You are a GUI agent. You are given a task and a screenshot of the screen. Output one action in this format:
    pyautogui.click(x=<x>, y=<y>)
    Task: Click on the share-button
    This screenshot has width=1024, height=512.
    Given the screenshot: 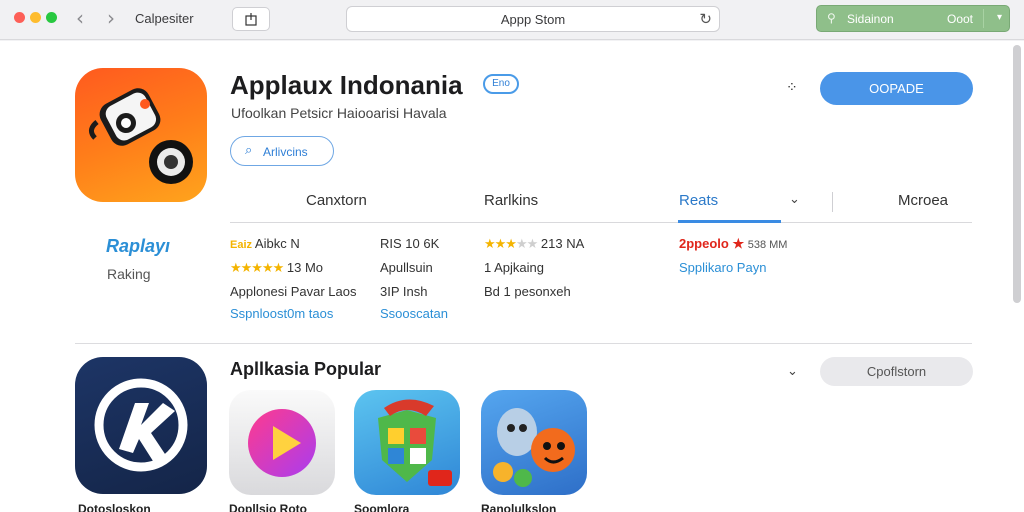 What is the action you would take?
    pyautogui.click(x=251, y=19)
    